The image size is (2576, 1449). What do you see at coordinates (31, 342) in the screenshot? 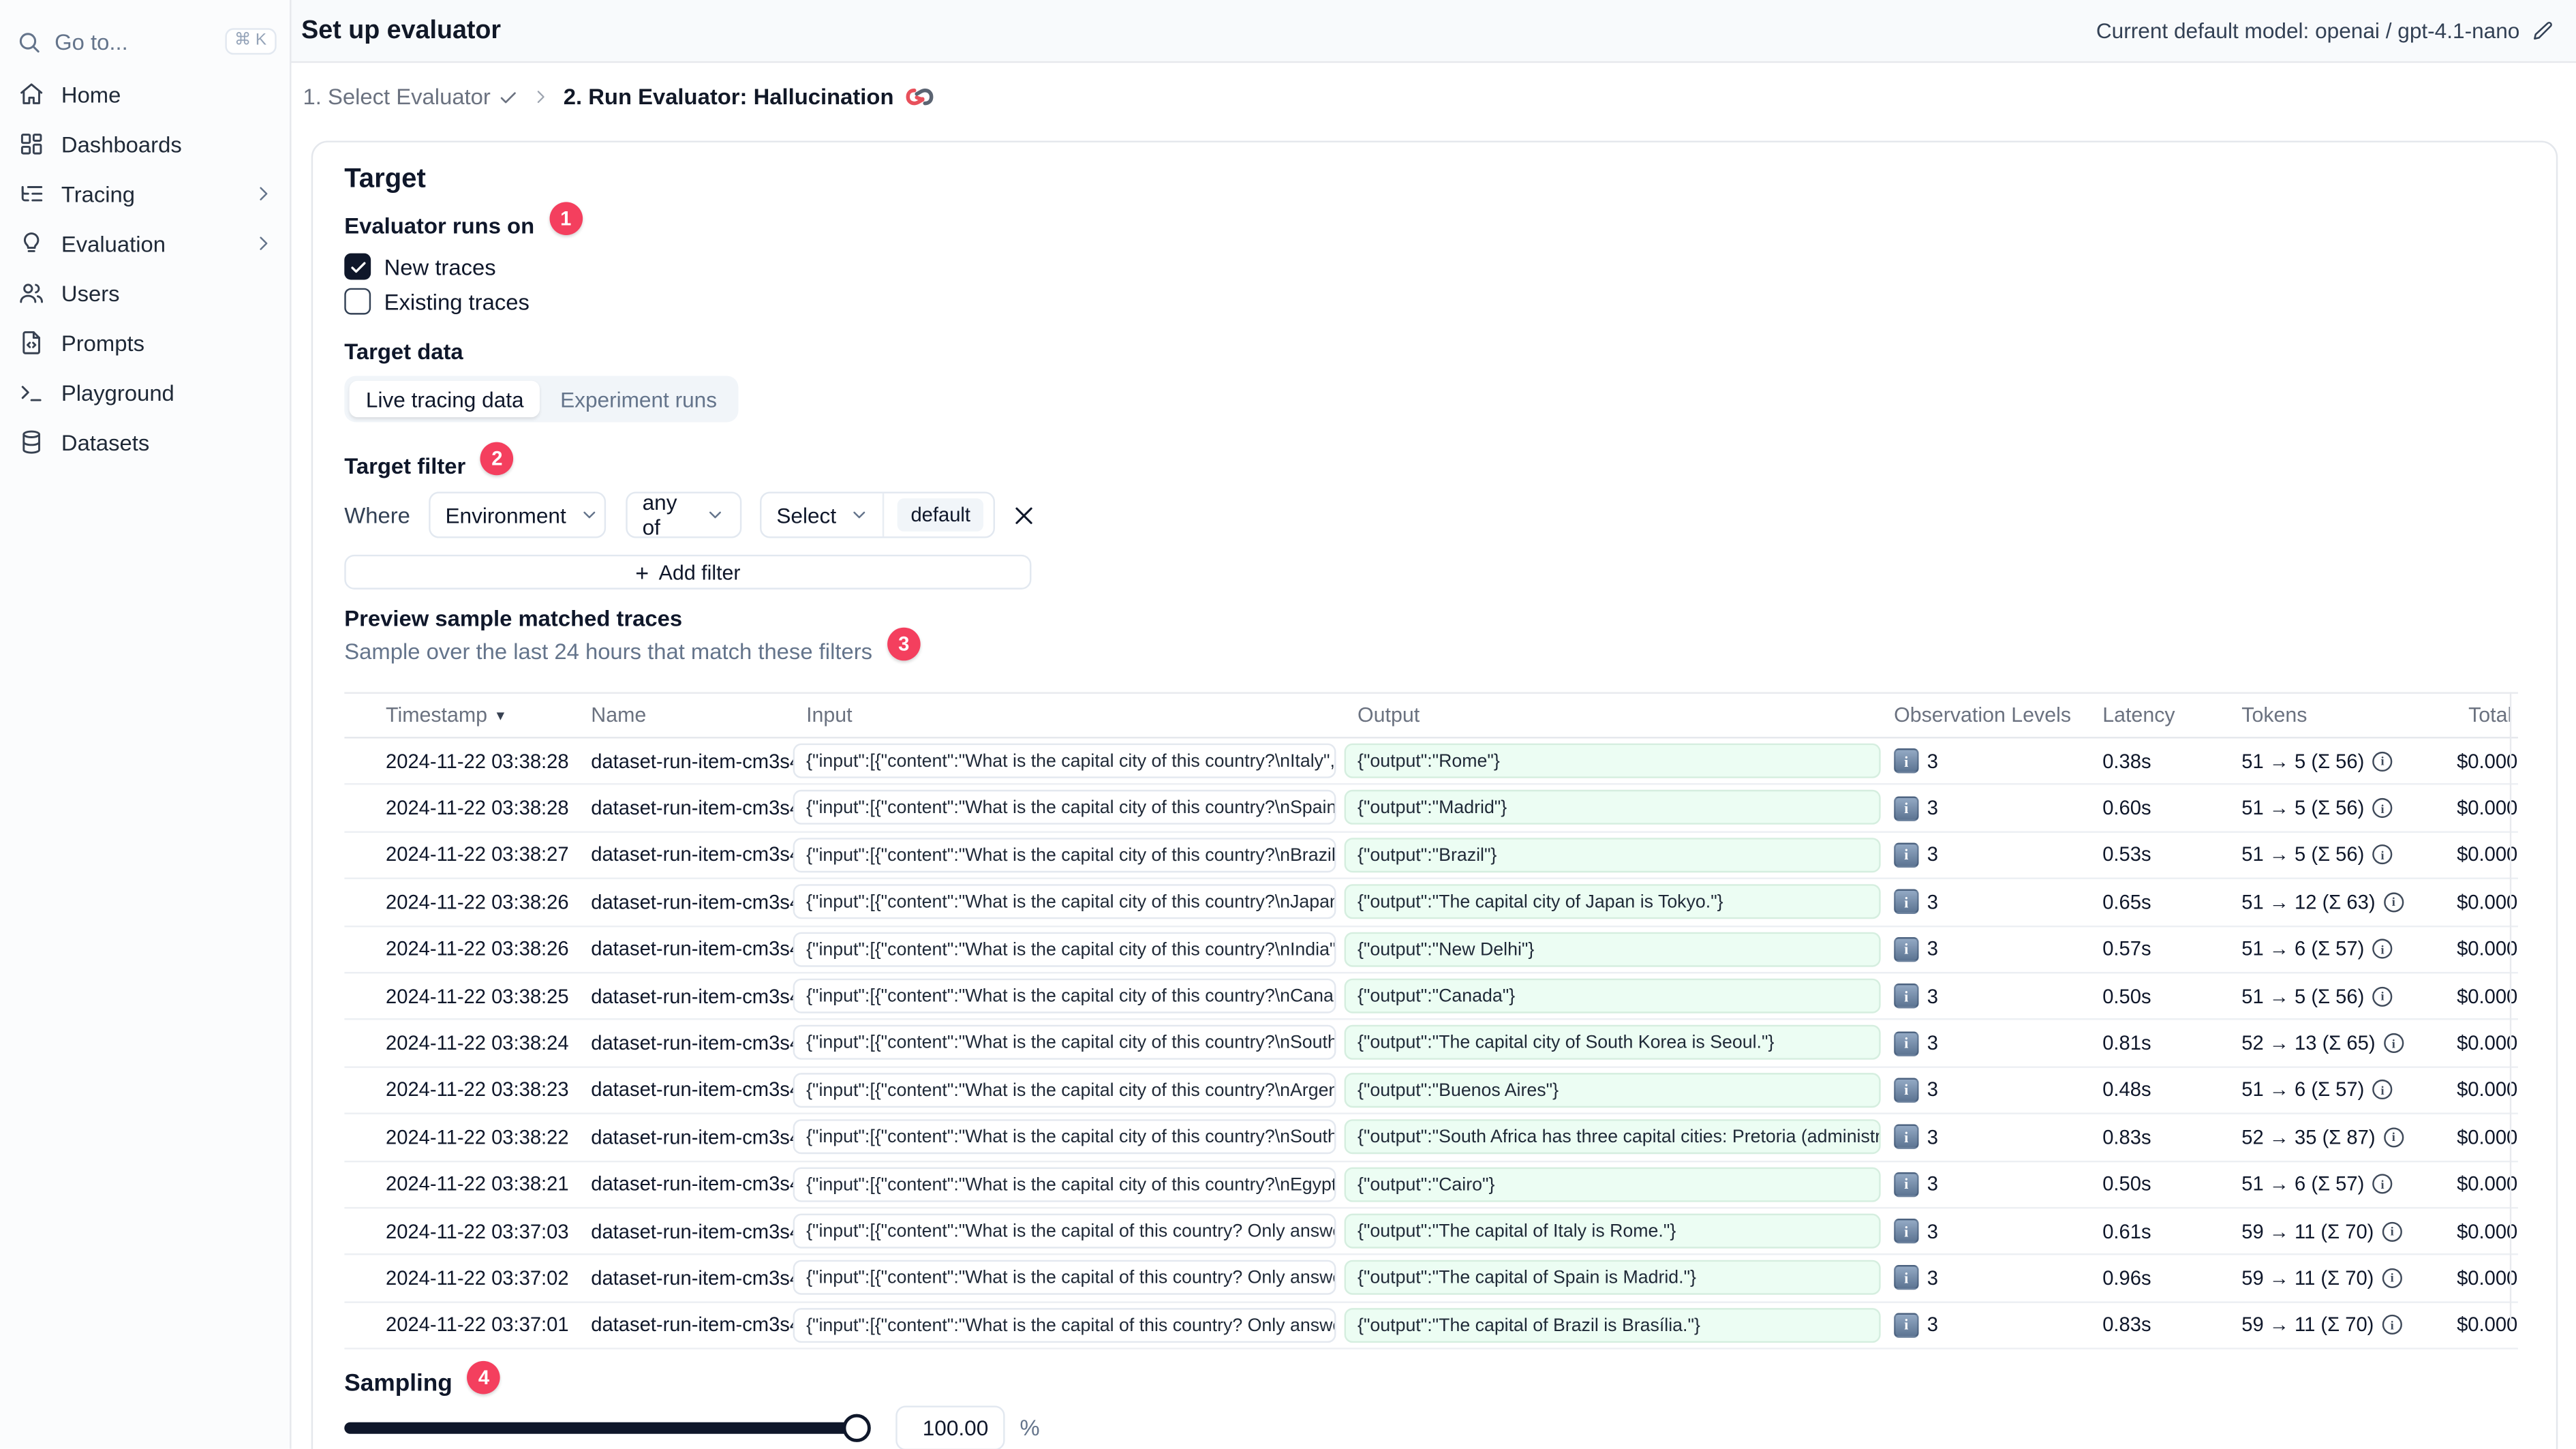
I see `file-icon` at bounding box center [31, 342].